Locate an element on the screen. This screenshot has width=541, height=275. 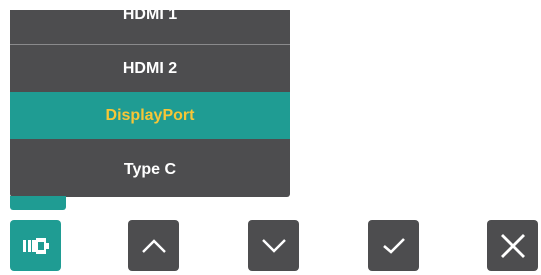
menu-item-label: HDMI 1 is located at coordinates (150, 14).